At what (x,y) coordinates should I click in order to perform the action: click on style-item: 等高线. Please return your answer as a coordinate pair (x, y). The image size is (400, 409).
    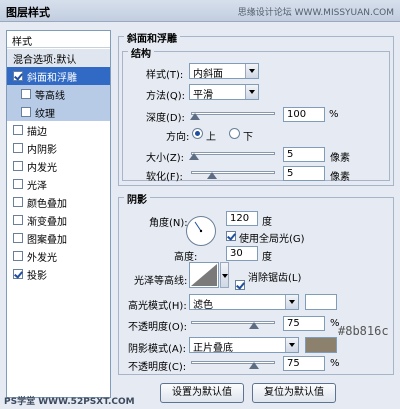
    Looking at the image, I should click on (58, 94).